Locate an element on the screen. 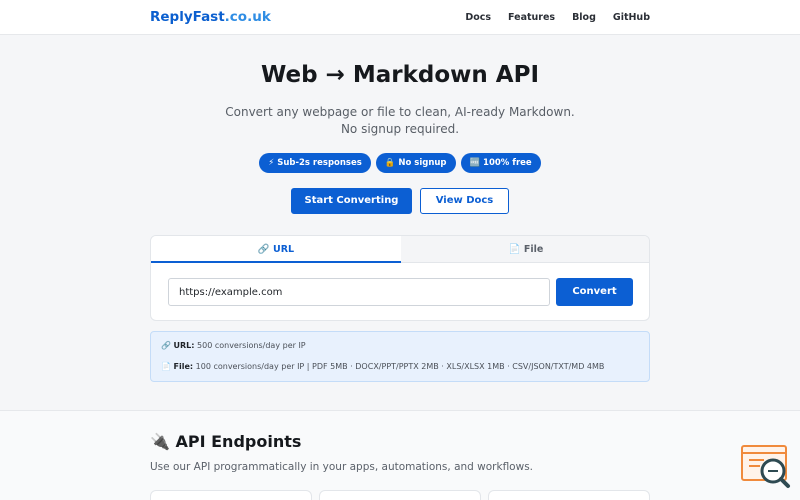 The image size is (800, 500). badge-free: 🆓 100% free is located at coordinates (500, 163).